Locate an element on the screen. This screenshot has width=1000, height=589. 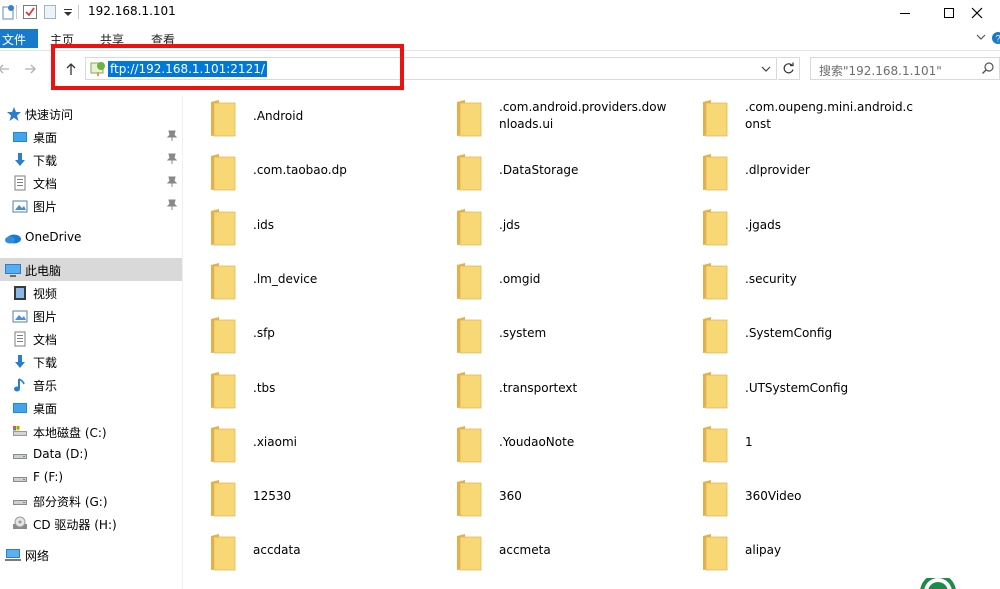
back-button is located at coordinates (7, 69).